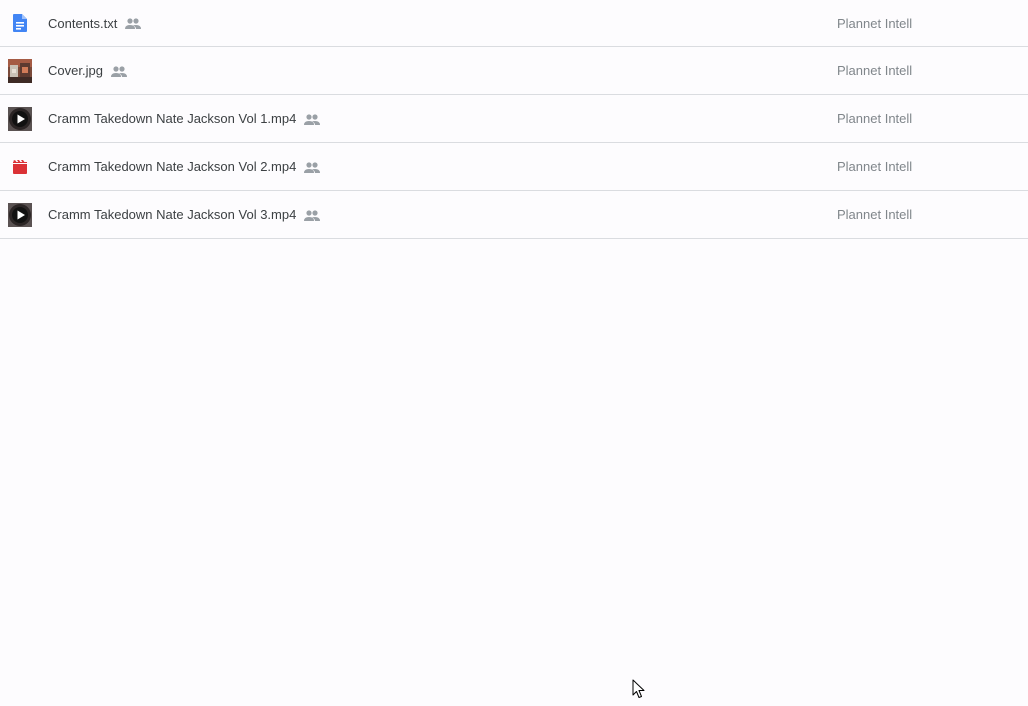  I want to click on file-name-group: Cramm Takedown Nate Jackson Vol 2.mp4, so click(184, 166).